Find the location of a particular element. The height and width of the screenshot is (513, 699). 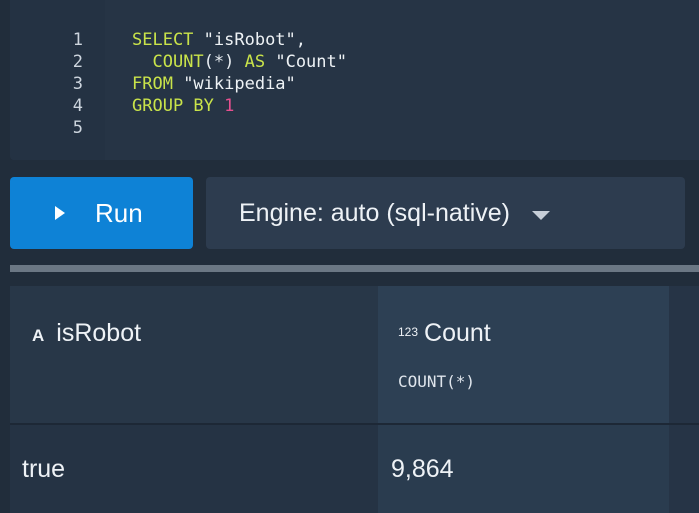

code-token: "Count" is located at coordinates (311, 62).